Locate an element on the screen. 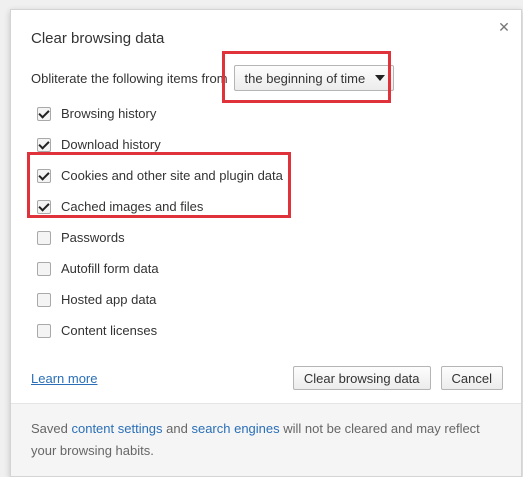 The width and height of the screenshot is (523, 477). dialog-title: Clear browsing data is located at coordinates (98, 38).